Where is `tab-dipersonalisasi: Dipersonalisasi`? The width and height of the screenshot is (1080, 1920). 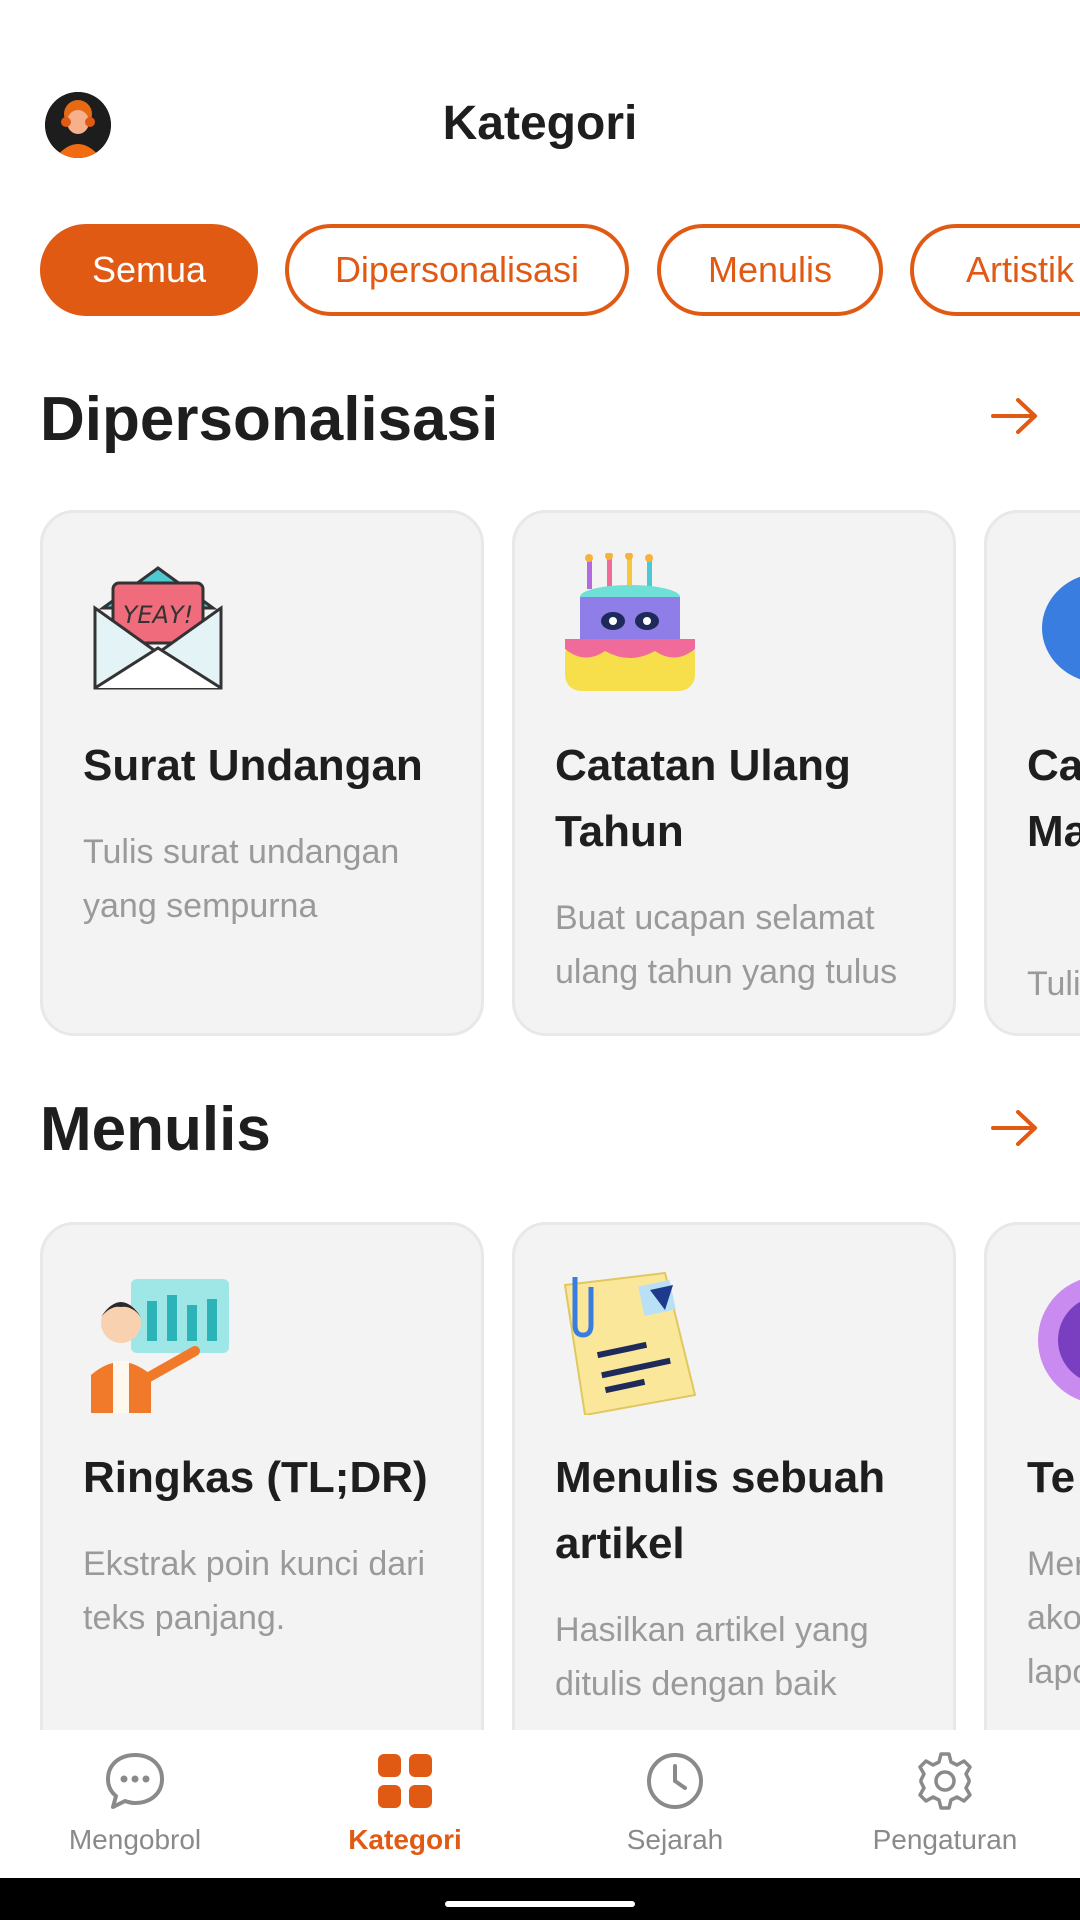 tab-dipersonalisasi: Dipersonalisasi is located at coordinates (457, 270).